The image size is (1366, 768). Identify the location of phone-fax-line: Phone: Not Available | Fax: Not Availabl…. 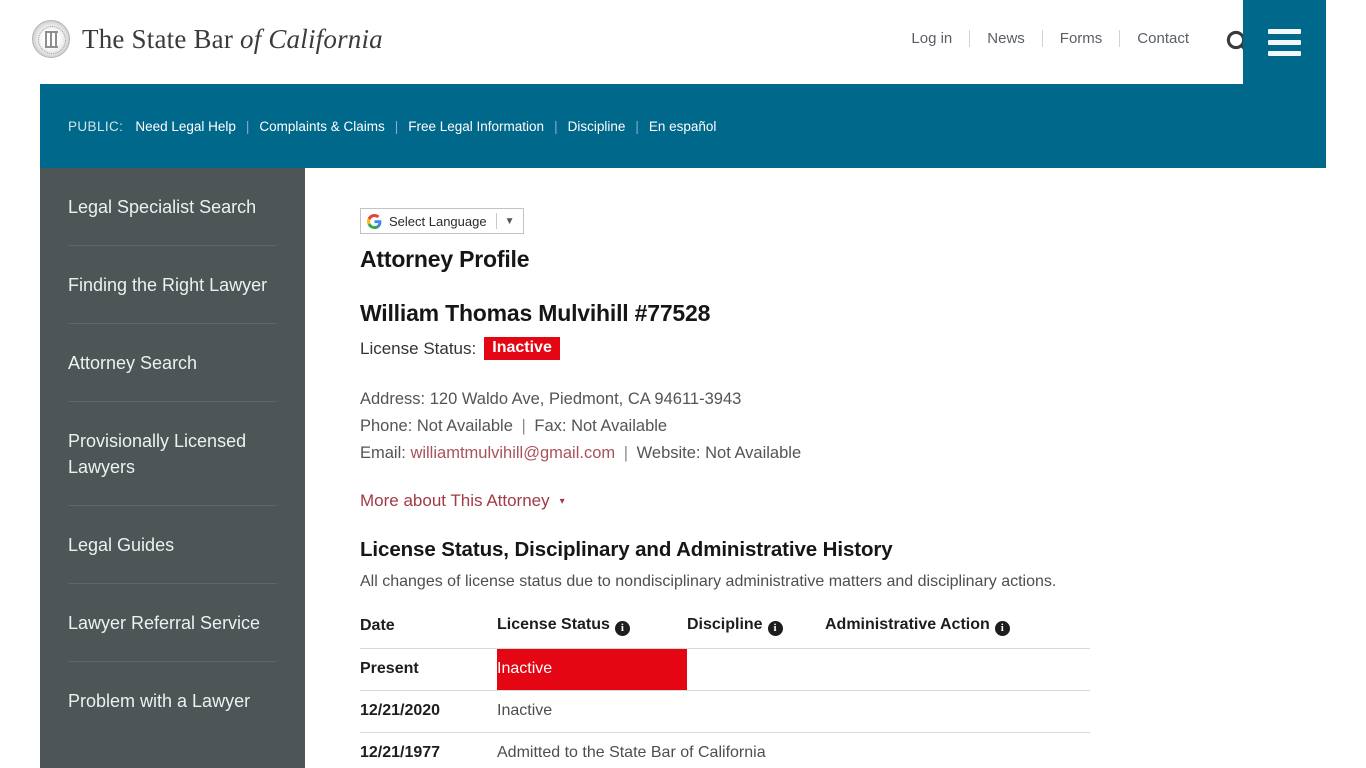
(740, 426).